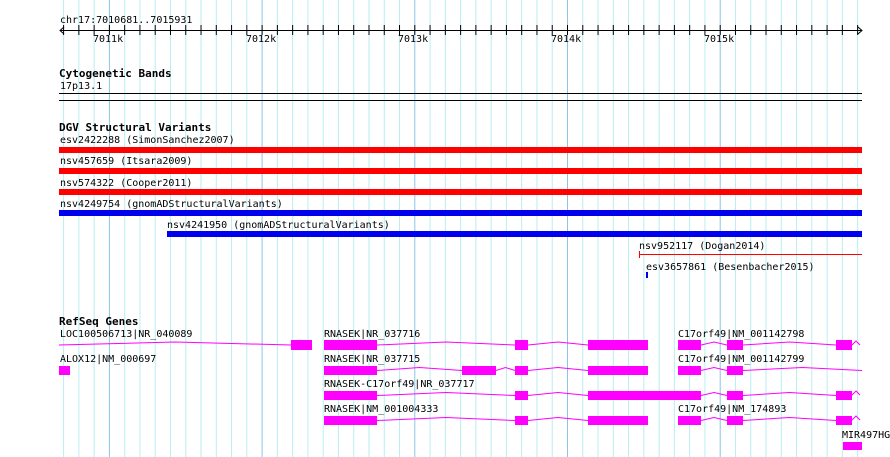 The height and width of the screenshot is (457, 890). What do you see at coordinates (108, 39) in the screenshot?
I see `tick-label: 7011k` at bounding box center [108, 39].